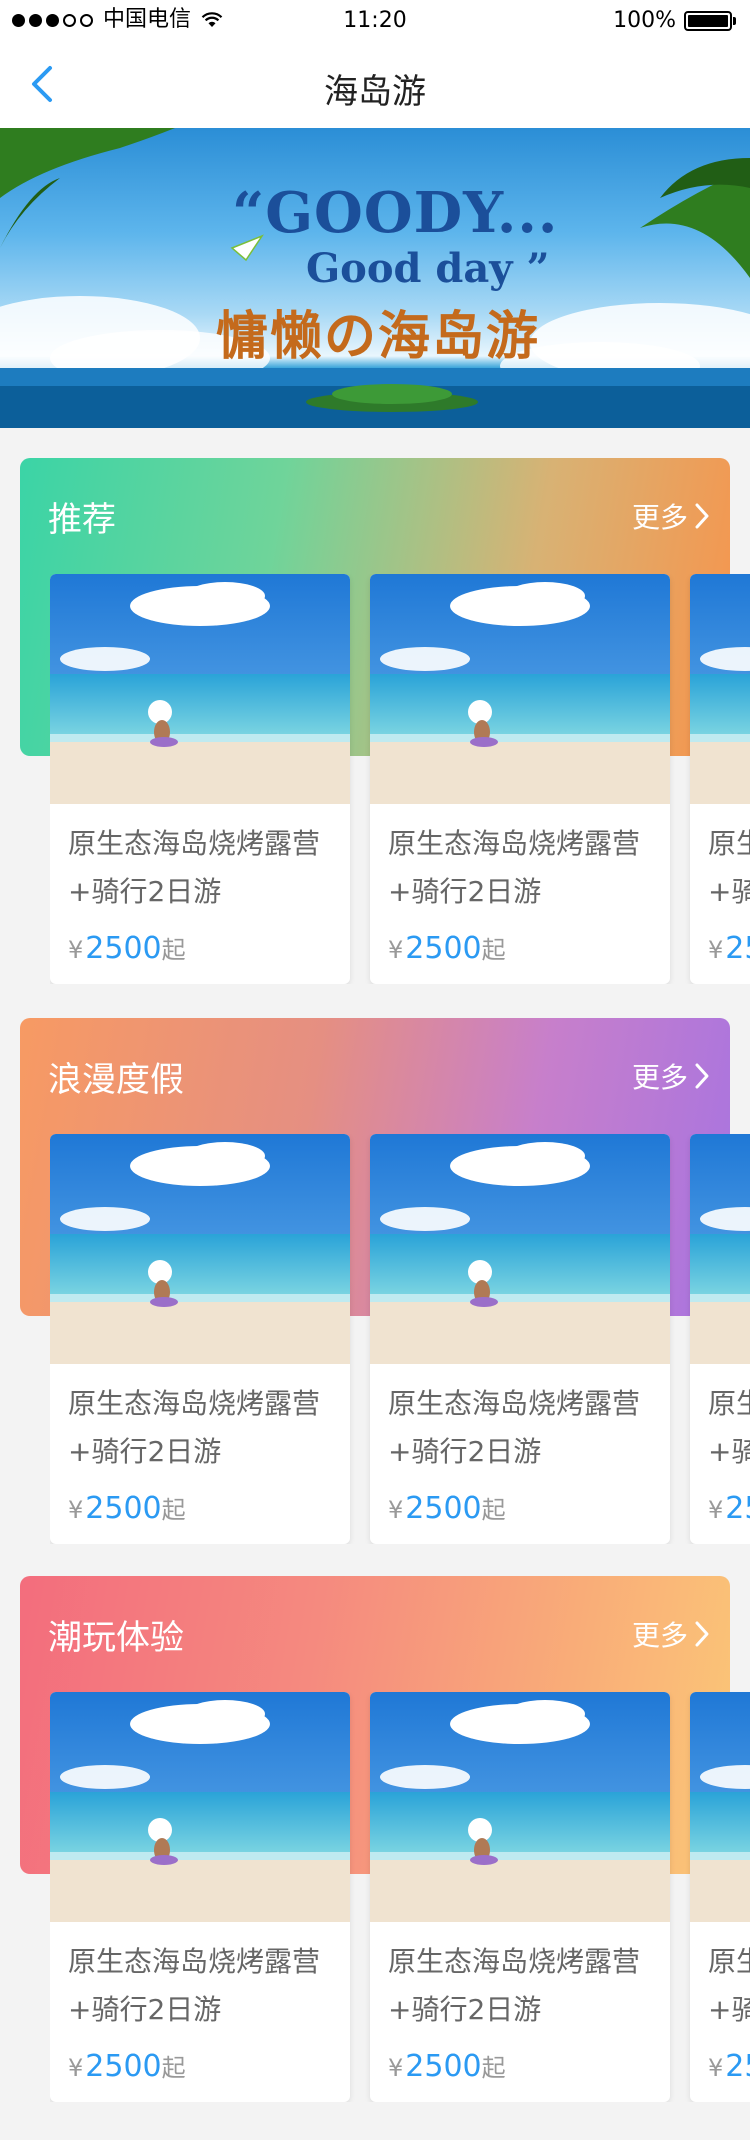 The width and height of the screenshot is (750, 2140). I want to click on section-title: 推荐, so click(82, 520).